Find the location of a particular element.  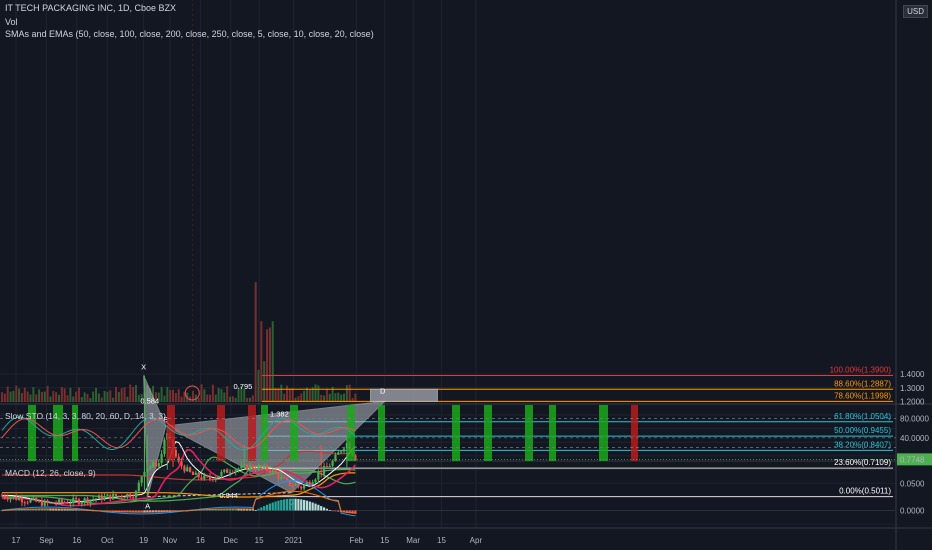

macd-tick-label: 0.0500 is located at coordinates (912, 484).